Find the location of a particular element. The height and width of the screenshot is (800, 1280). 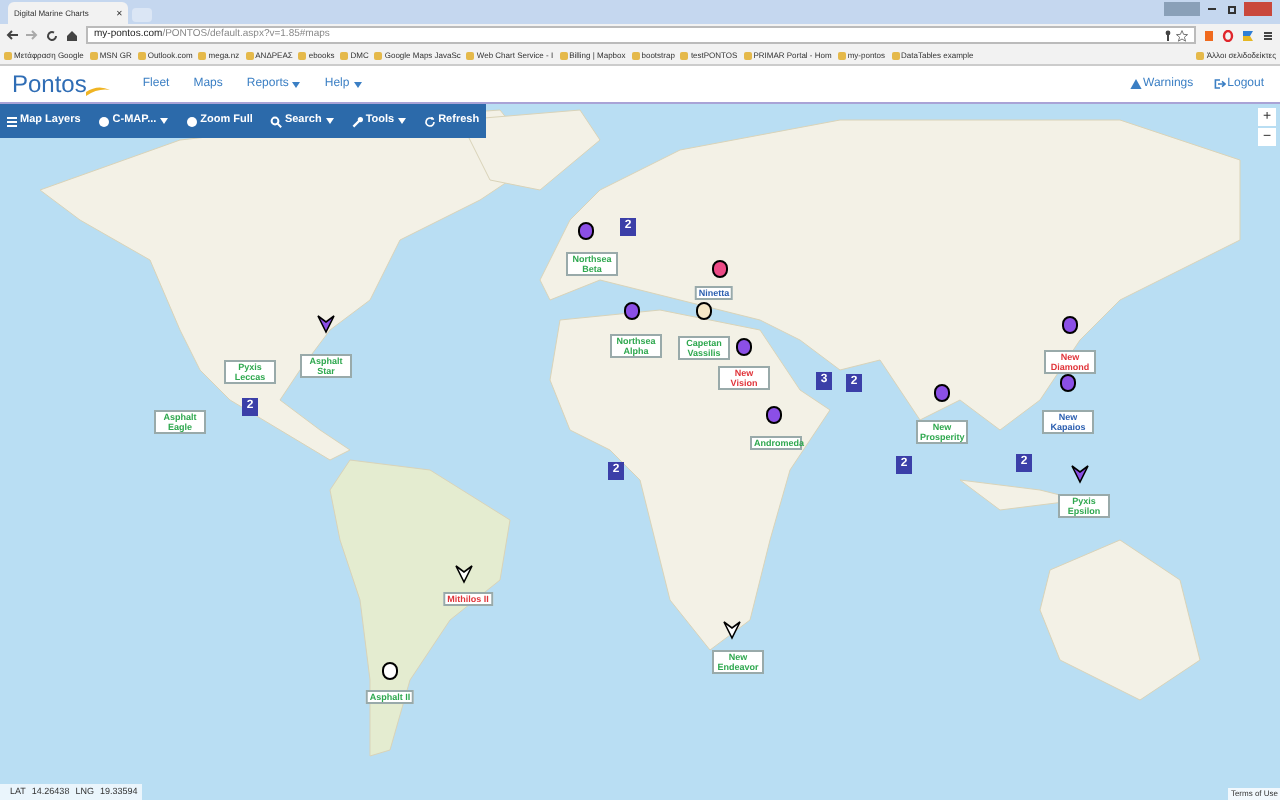

back-icon is located at coordinates (12, 35).